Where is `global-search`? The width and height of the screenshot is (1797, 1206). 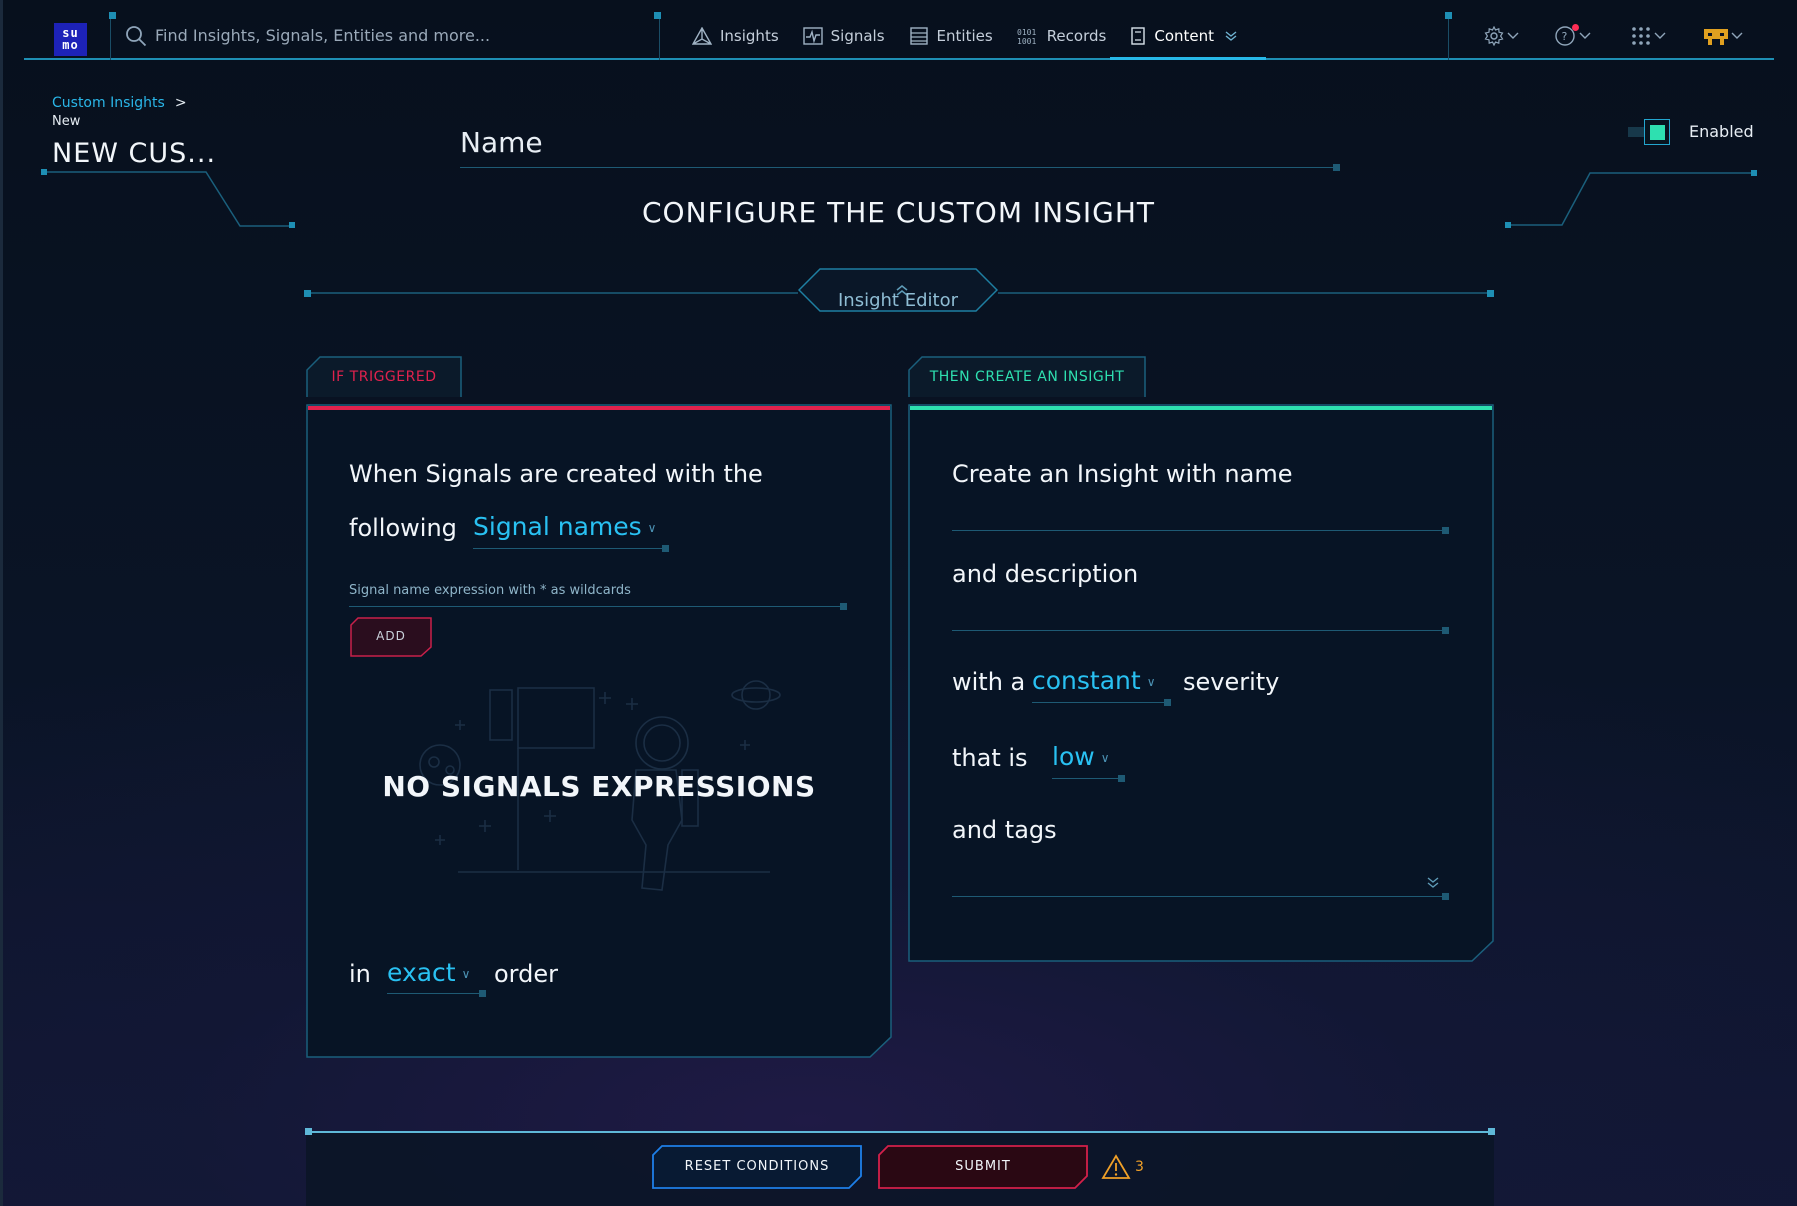 global-search is located at coordinates (385, 36).